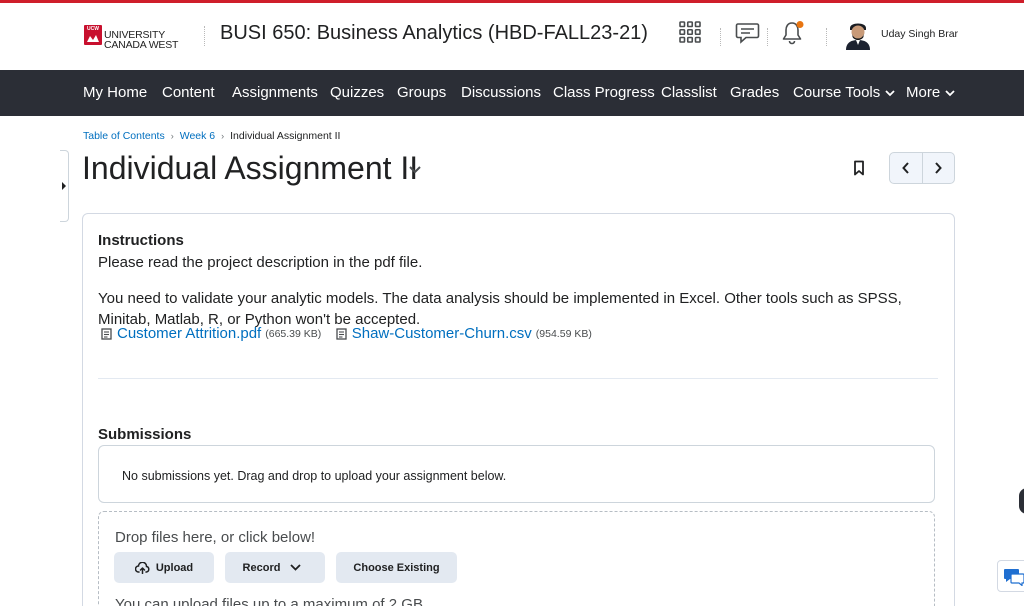 This screenshot has height=606, width=1024. What do you see at coordinates (923, 92) in the screenshot?
I see `nav-more-label: More` at bounding box center [923, 92].